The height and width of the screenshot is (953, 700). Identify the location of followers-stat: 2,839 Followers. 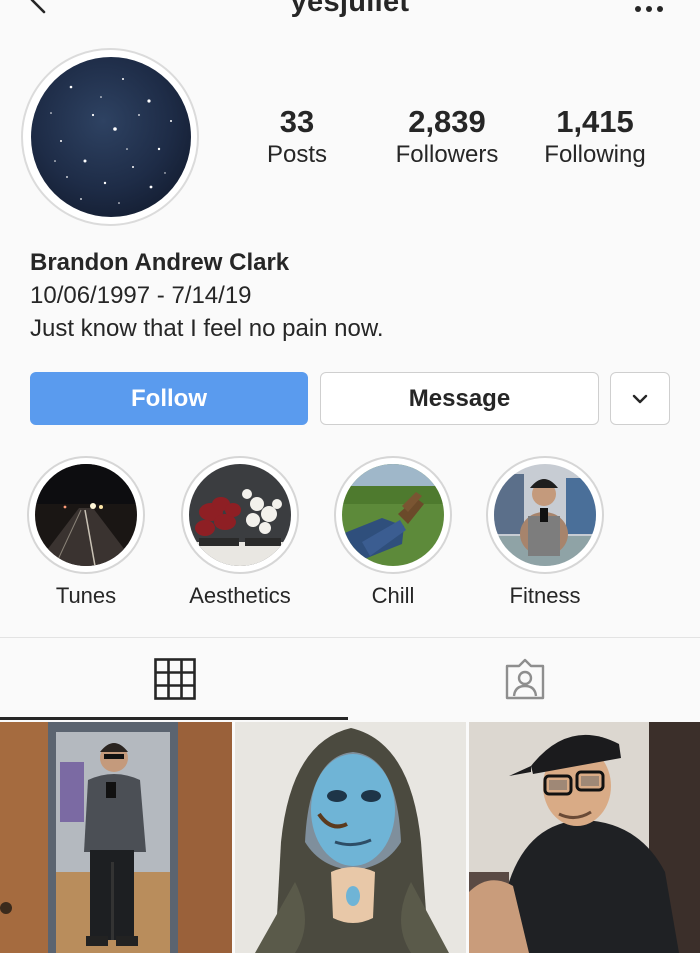
(447, 137).